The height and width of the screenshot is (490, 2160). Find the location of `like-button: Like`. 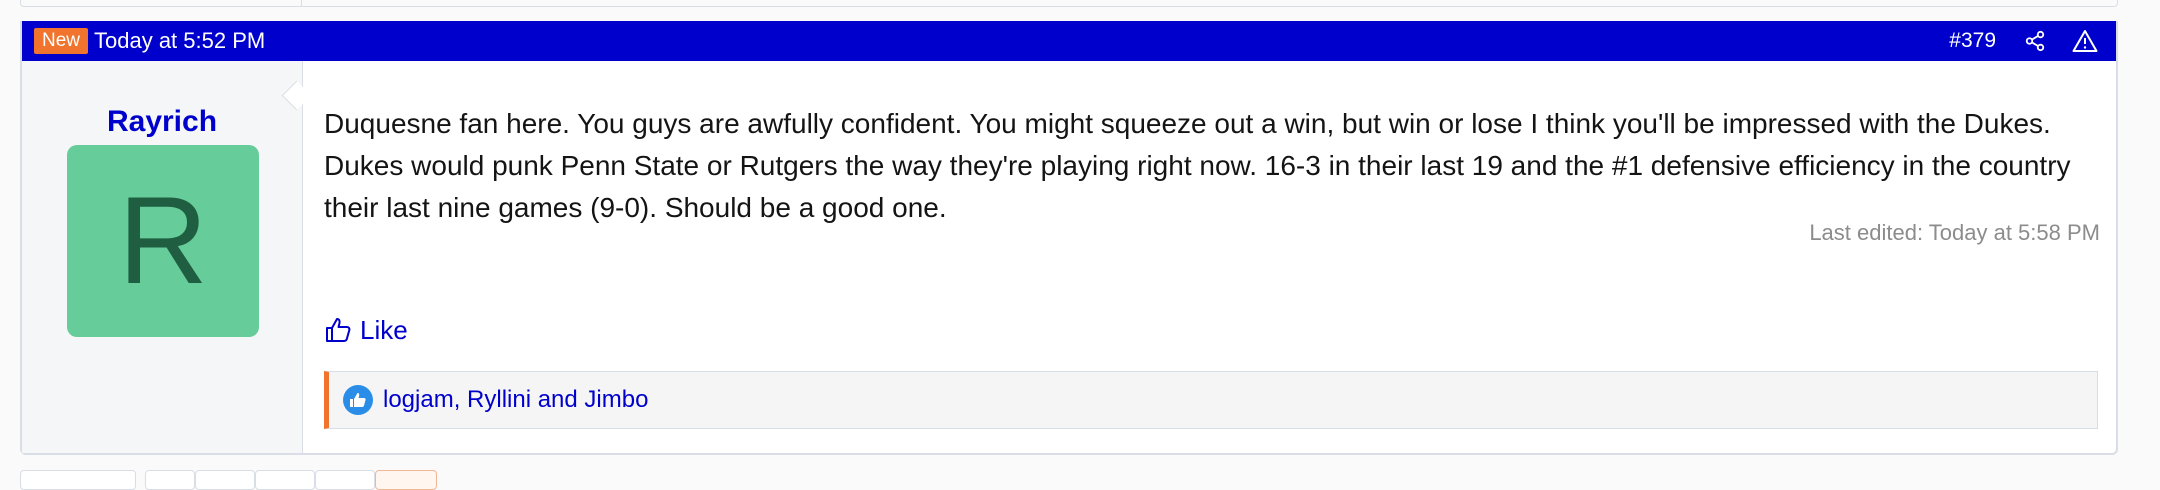

like-button: Like is located at coordinates (366, 330).